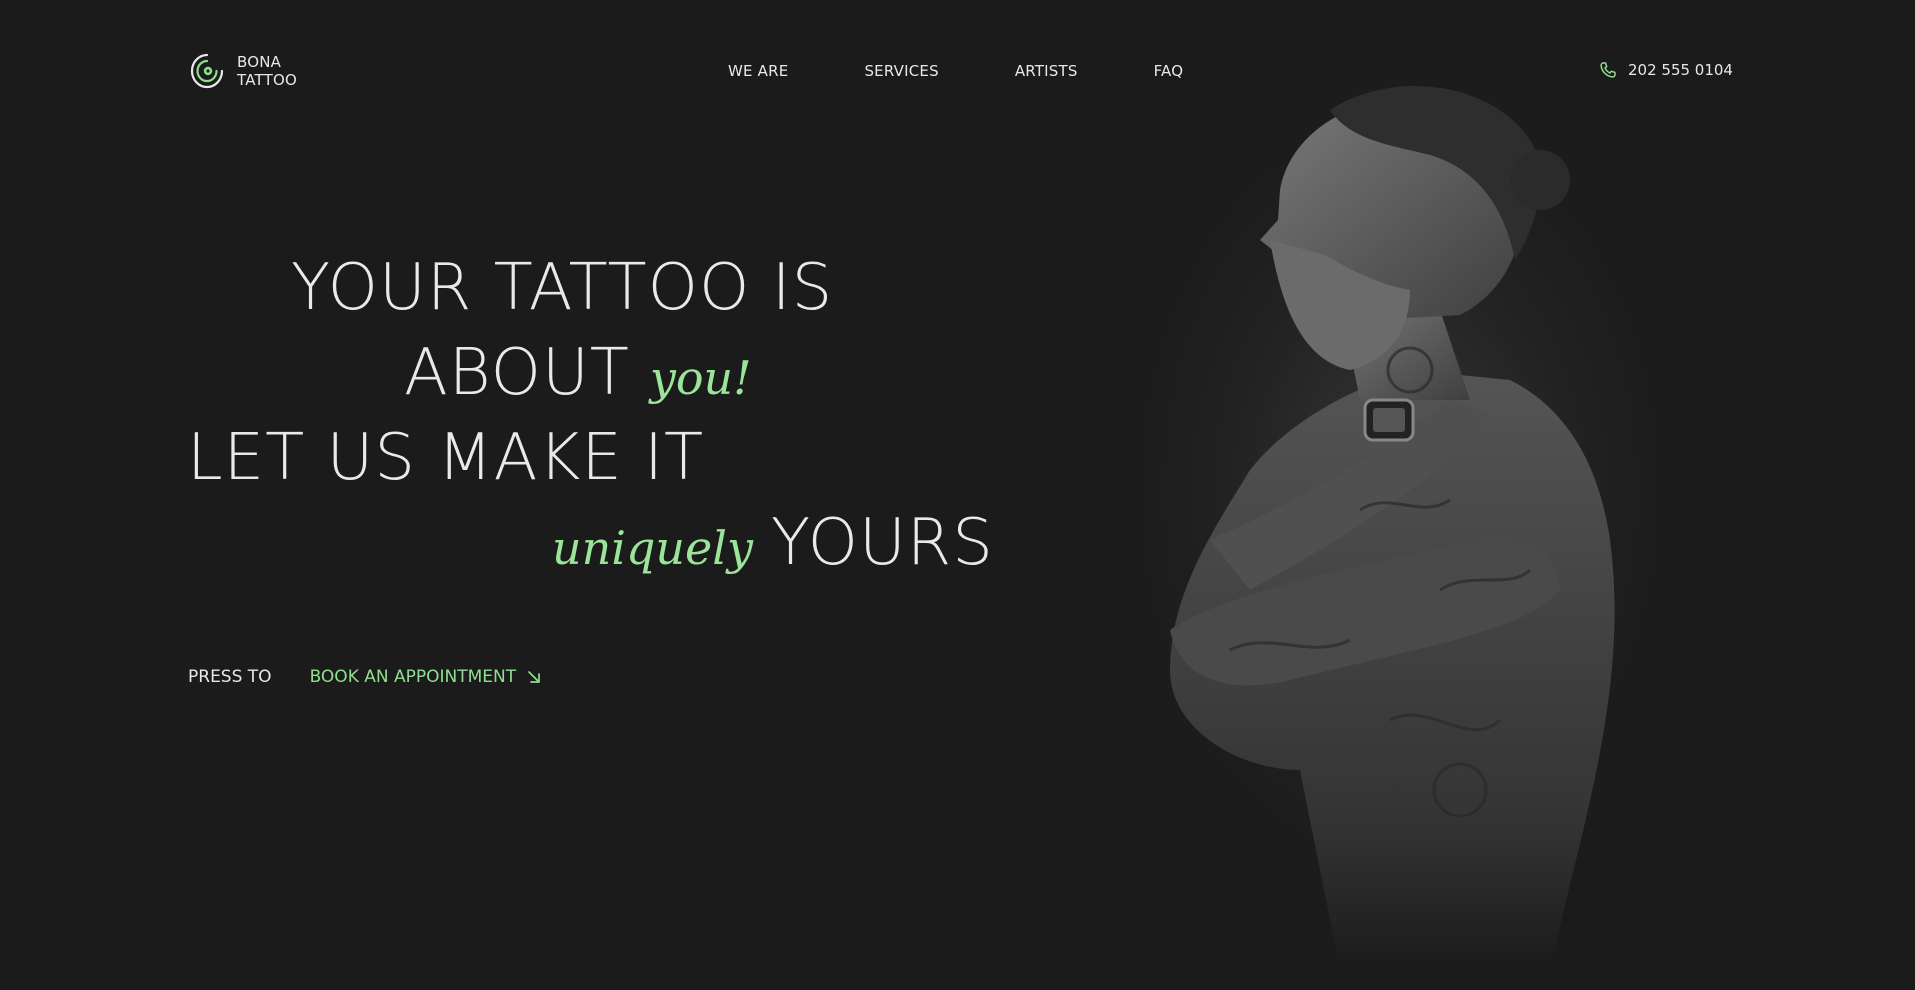 This screenshot has height=990, width=1915. What do you see at coordinates (207, 71) in the screenshot?
I see `spiral-logo-icon` at bounding box center [207, 71].